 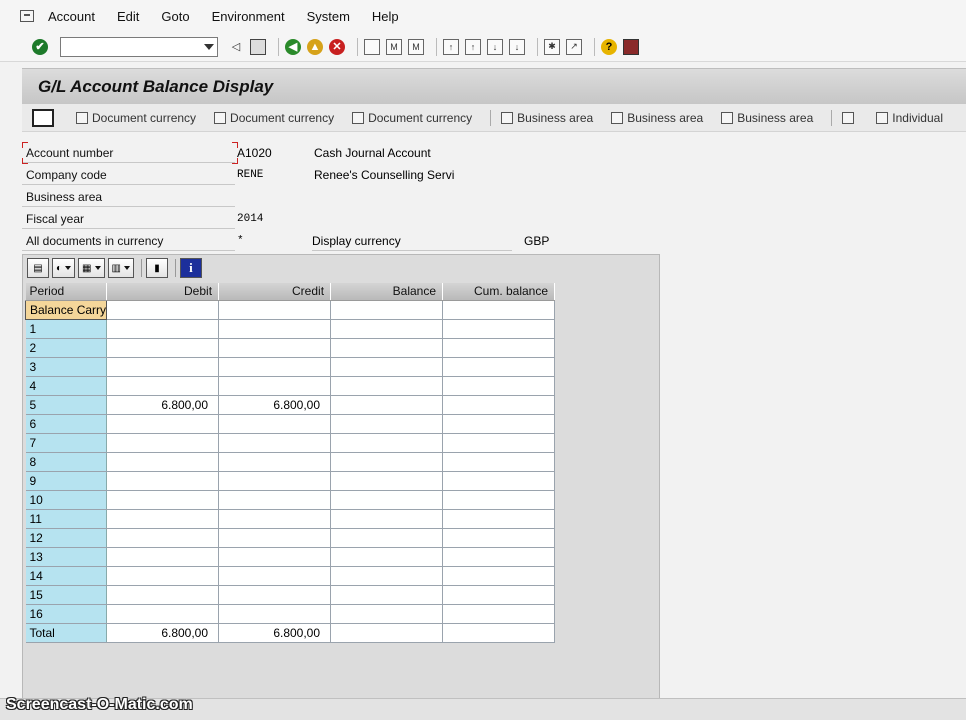 What do you see at coordinates (45, 117) in the screenshot?
I see `select-layout-button` at bounding box center [45, 117].